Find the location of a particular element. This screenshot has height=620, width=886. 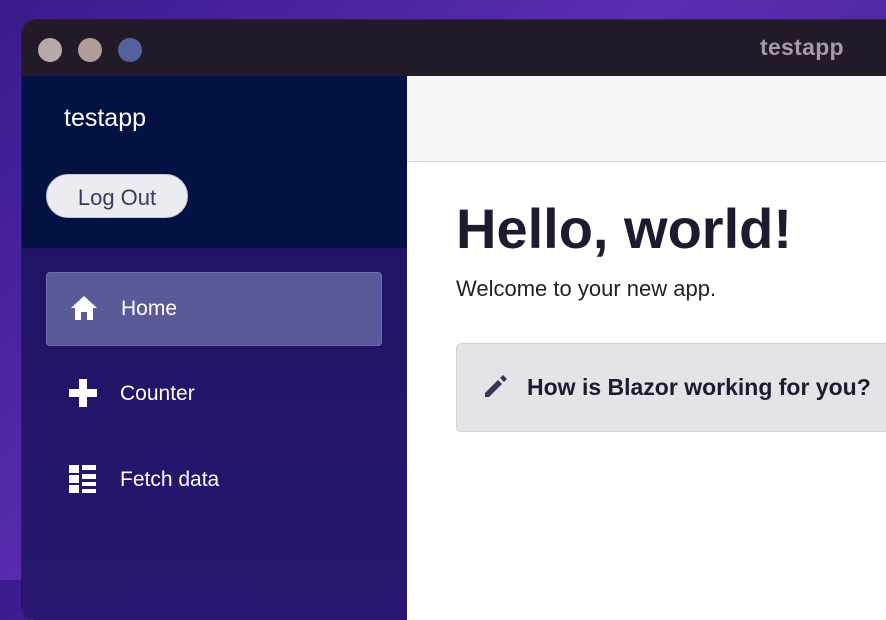

minimize-window-button is located at coordinates (90, 50).